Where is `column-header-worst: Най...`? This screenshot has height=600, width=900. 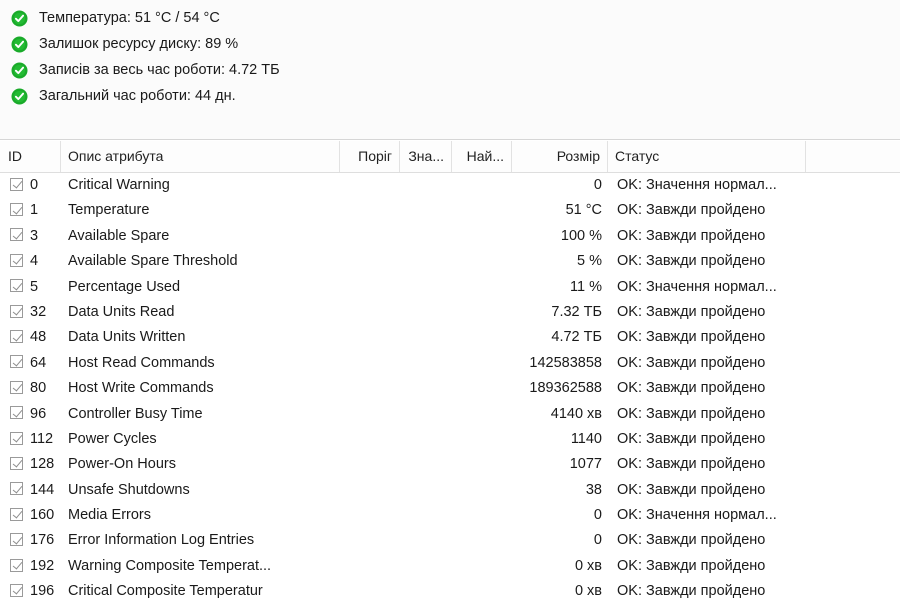 column-header-worst: Най... is located at coordinates (481, 156).